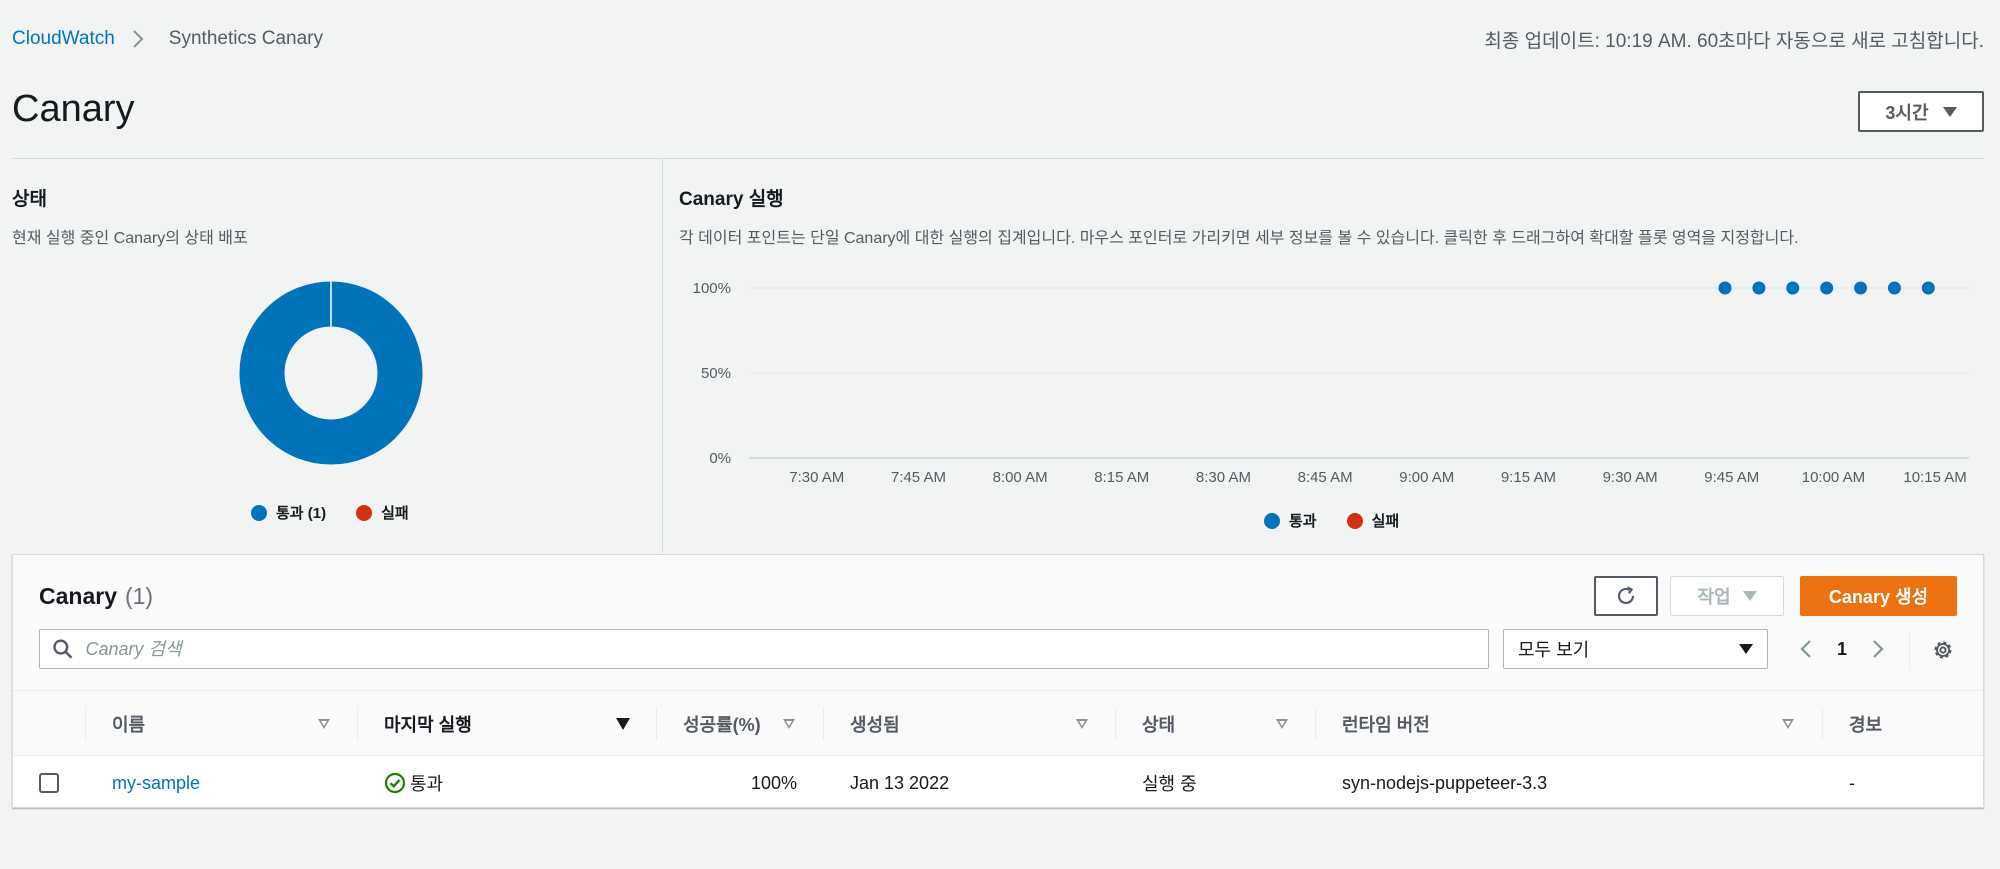 The height and width of the screenshot is (869, 2000). Describe the element at coordinates (49, 783) in the screenshot. I see `row-checkbox` at that location.